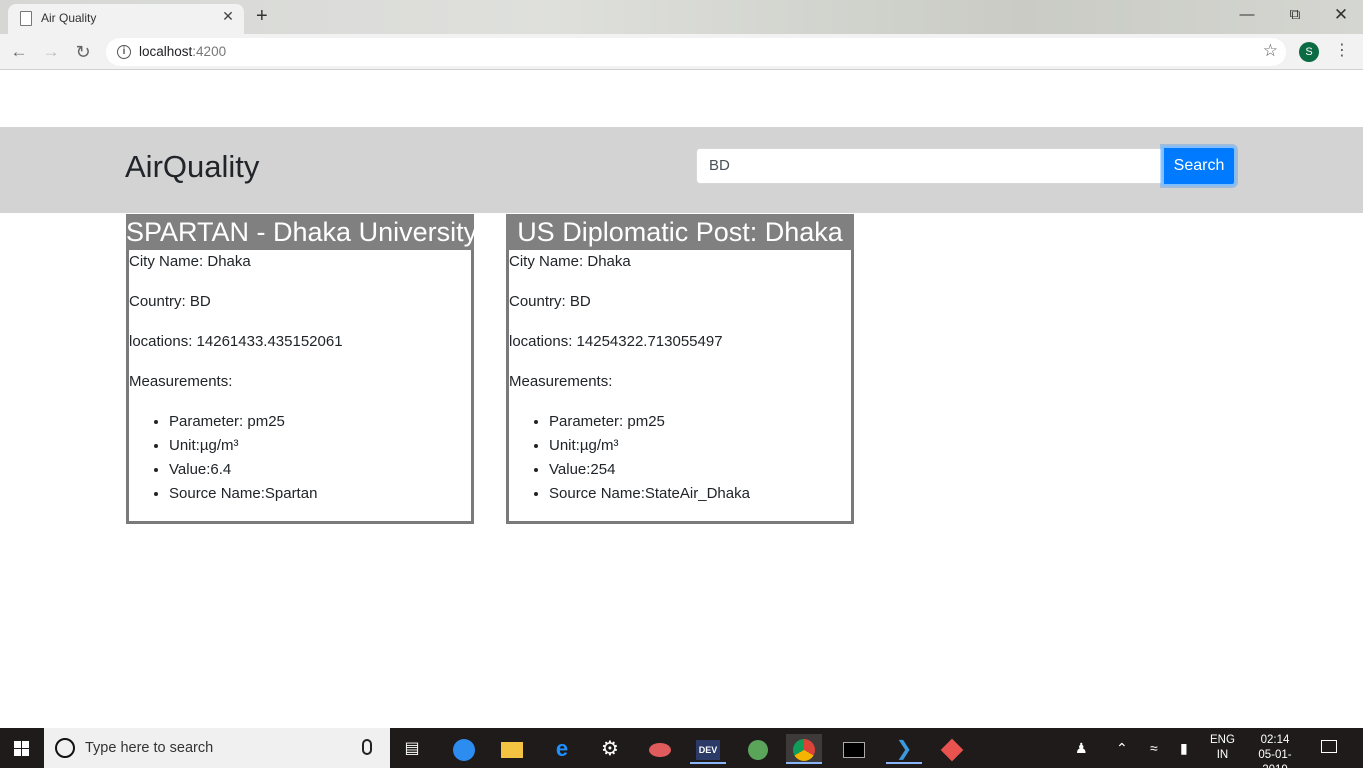  What do you see at coordinates (904, 749) in the screenshot?
I see `vscode-icon: ❯` at bounding box center [904, 749].